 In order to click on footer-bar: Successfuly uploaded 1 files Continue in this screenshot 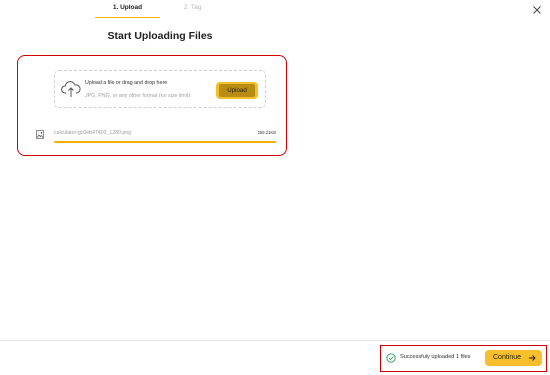, I will do `click(275, 357)`.